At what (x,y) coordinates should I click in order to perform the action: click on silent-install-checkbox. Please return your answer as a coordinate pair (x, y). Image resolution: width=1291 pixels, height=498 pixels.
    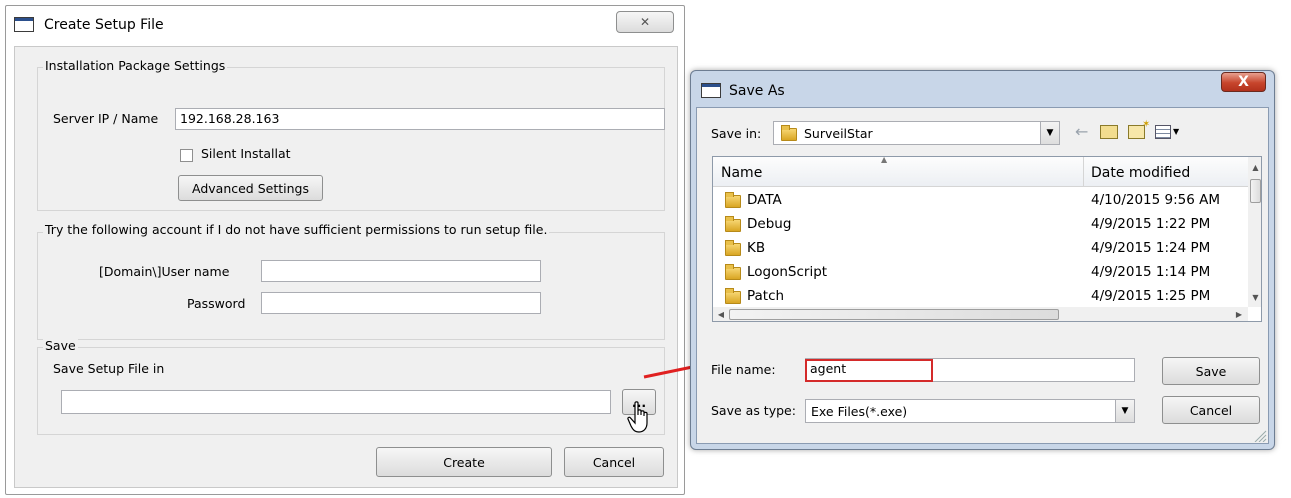
    Looking at the image, I should click on (186, 155).